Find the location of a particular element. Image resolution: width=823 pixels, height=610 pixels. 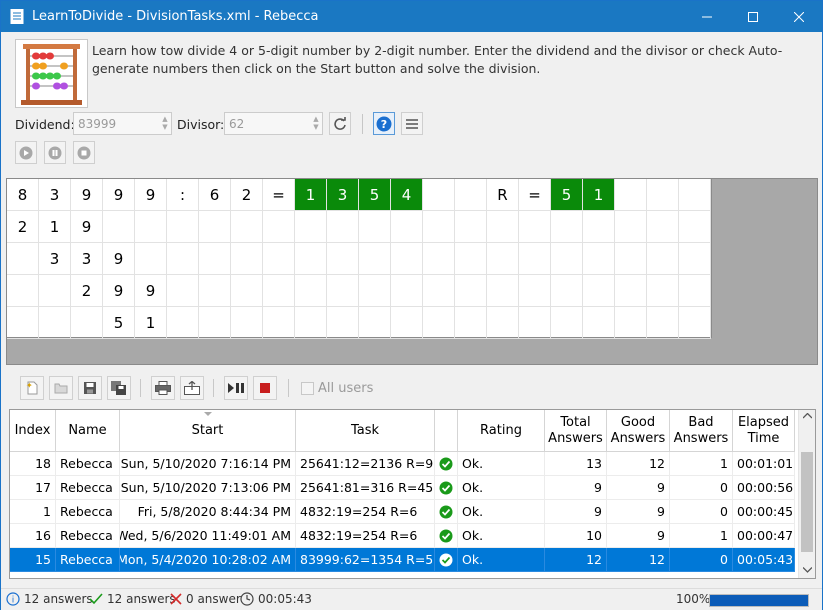

column-header: Total Answers is located at coordinates (576, 431).